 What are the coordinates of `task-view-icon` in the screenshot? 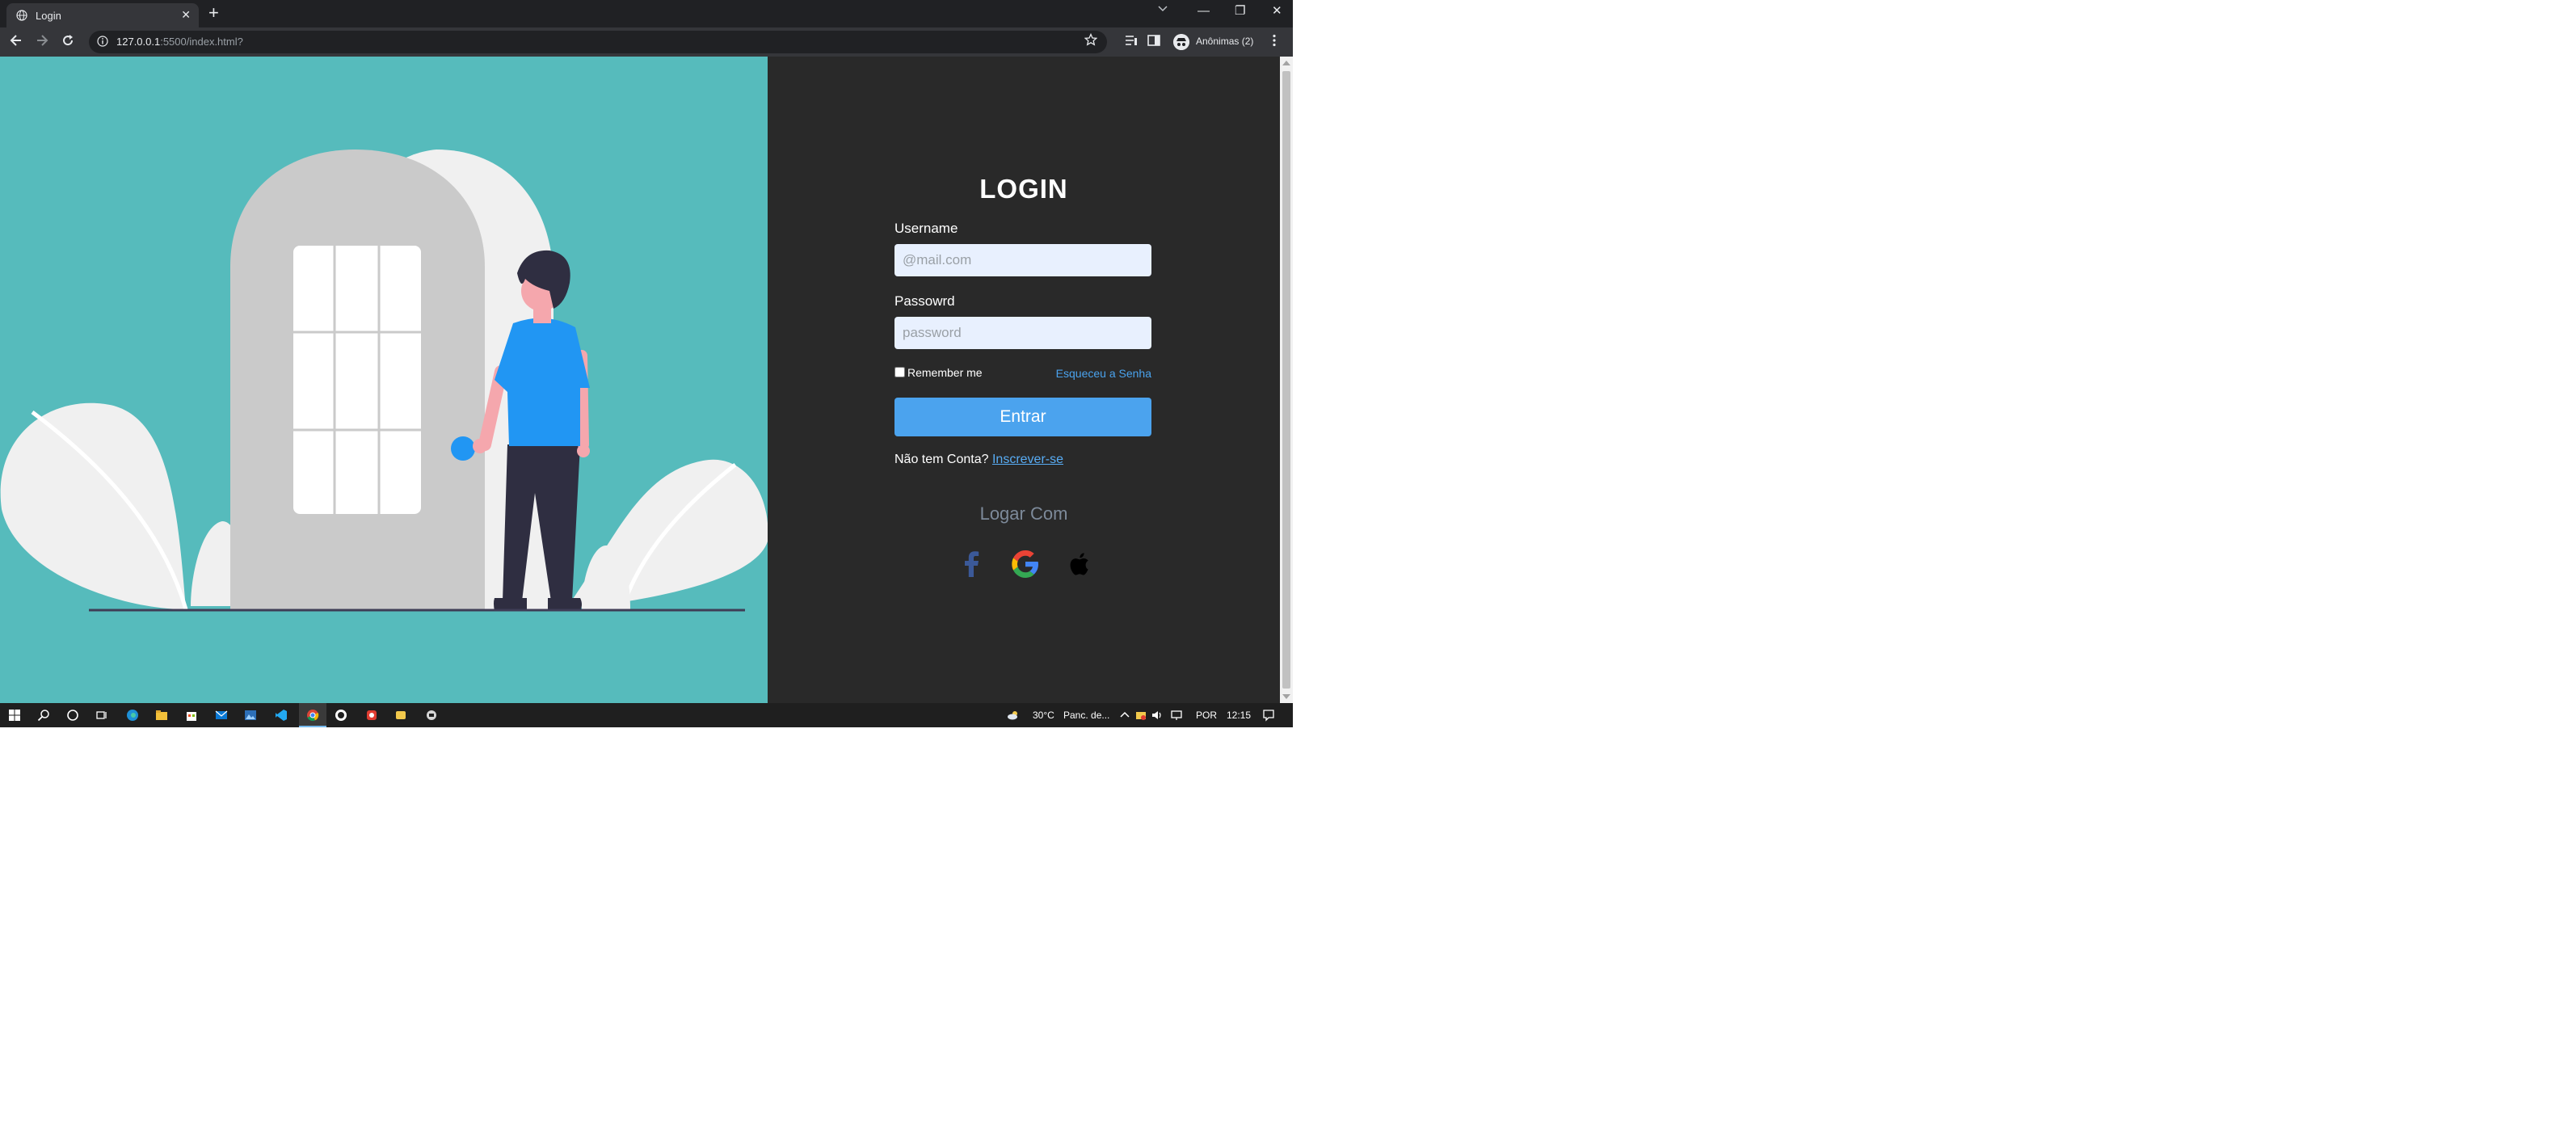 It's located at (101, 715).